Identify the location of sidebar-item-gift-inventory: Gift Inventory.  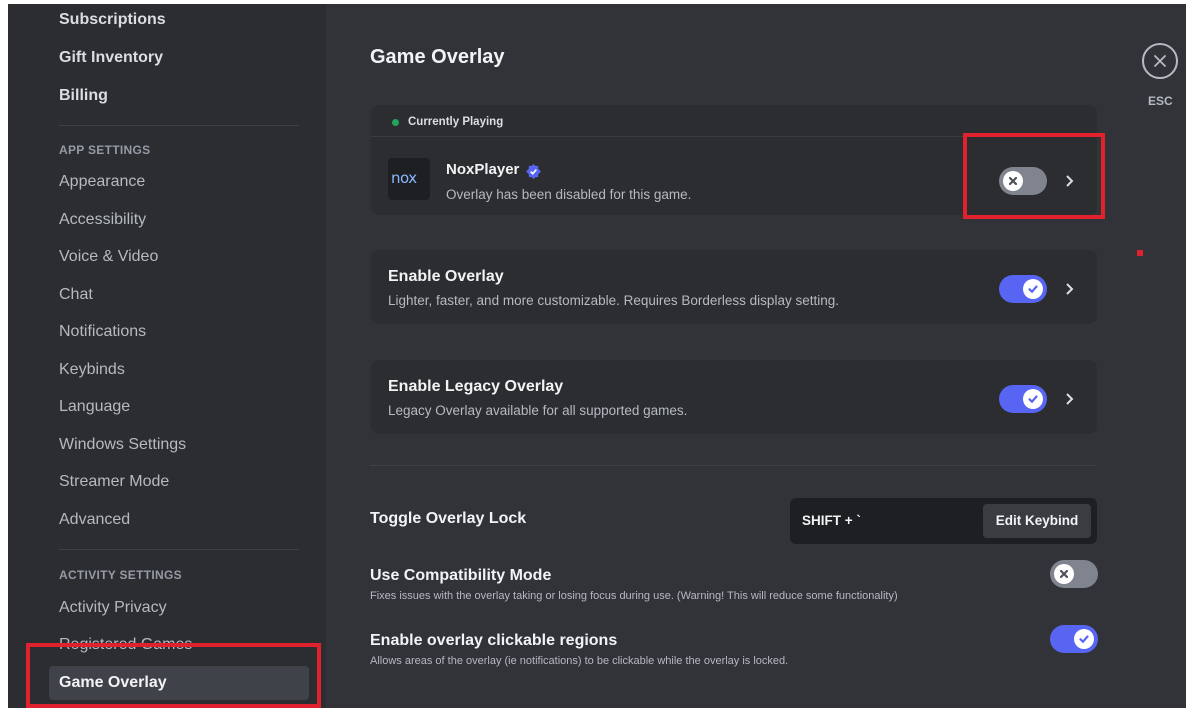
(179, 58).